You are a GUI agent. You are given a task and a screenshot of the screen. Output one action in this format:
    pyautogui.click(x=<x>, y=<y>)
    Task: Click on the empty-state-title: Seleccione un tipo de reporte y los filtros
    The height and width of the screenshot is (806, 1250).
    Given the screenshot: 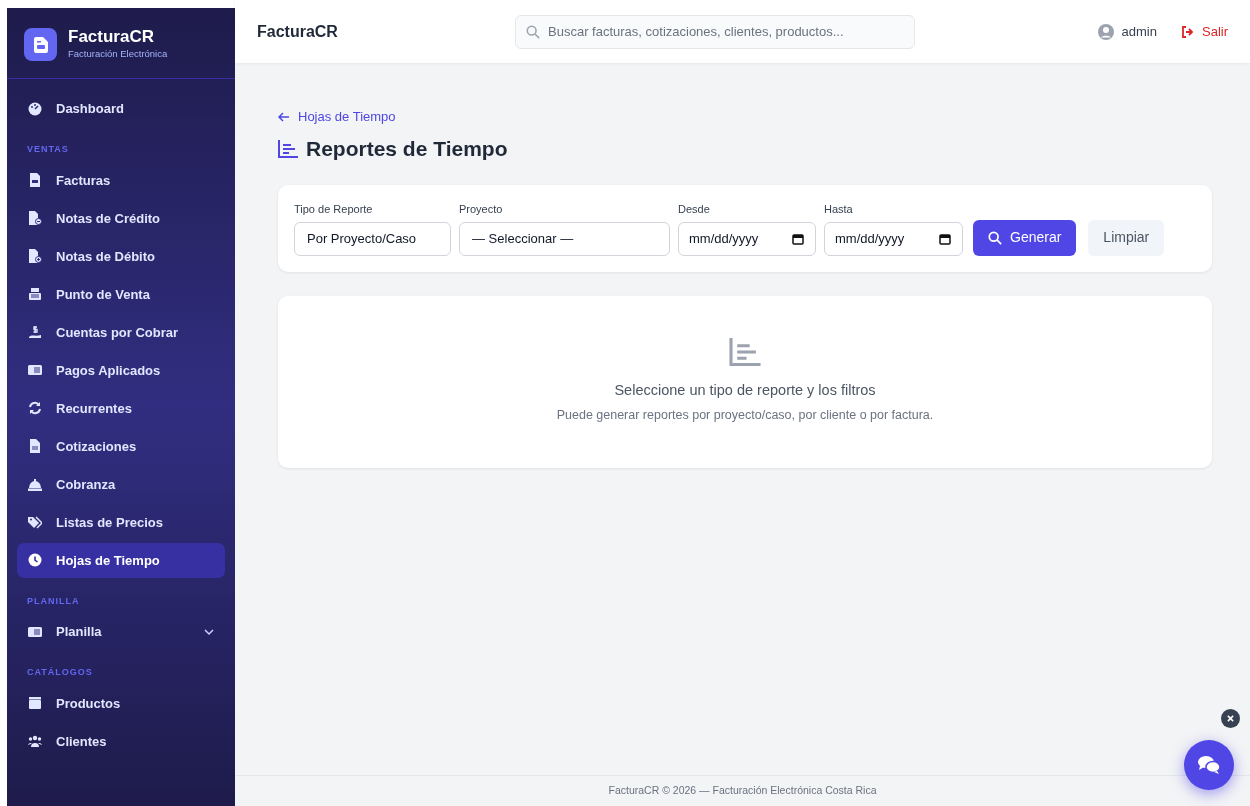 What is the action you would take?
    pyautogui.click(x=745, y=391)
    